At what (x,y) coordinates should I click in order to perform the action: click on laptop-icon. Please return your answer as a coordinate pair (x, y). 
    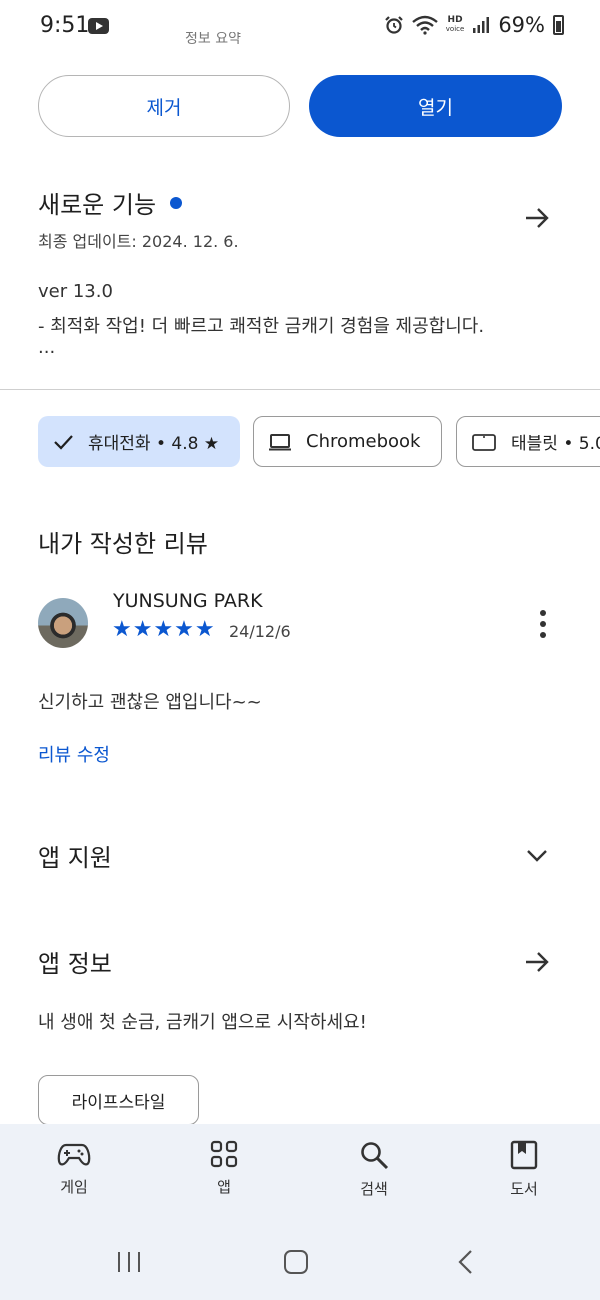
    Looking at the image, I should click on (280, 441).